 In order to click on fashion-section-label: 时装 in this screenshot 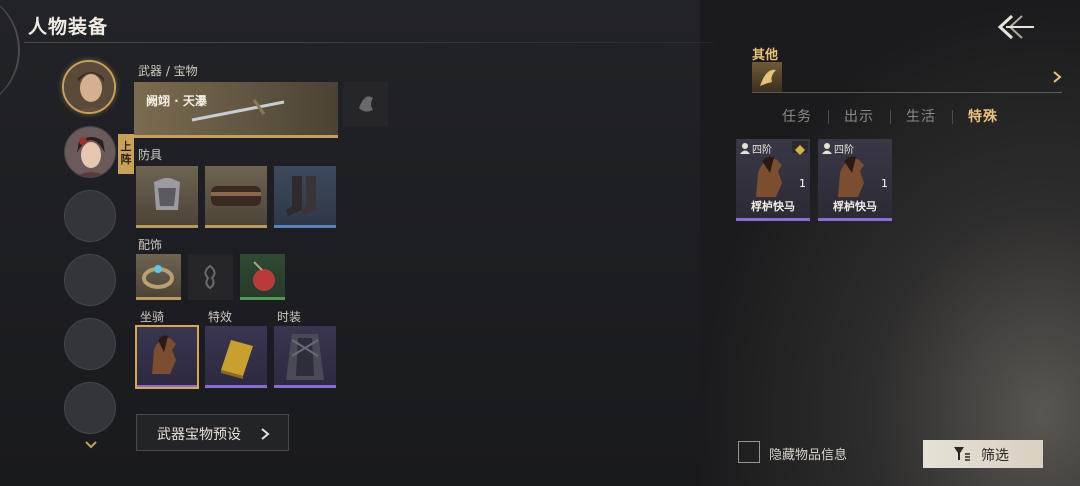, I will do `click(289, 317)`.